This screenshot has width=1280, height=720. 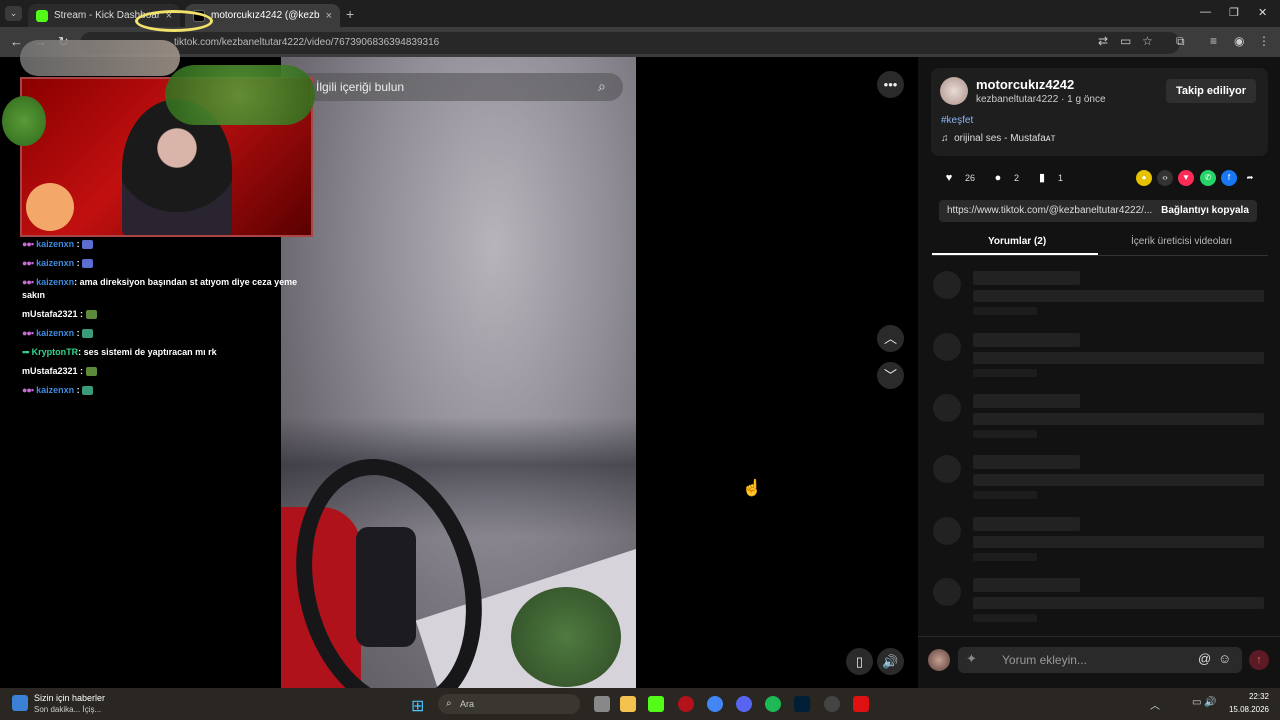 What do you see at coordinates (686, 704) in the screenshot?
I see `opera-icon` at bounding box center [686, 704].